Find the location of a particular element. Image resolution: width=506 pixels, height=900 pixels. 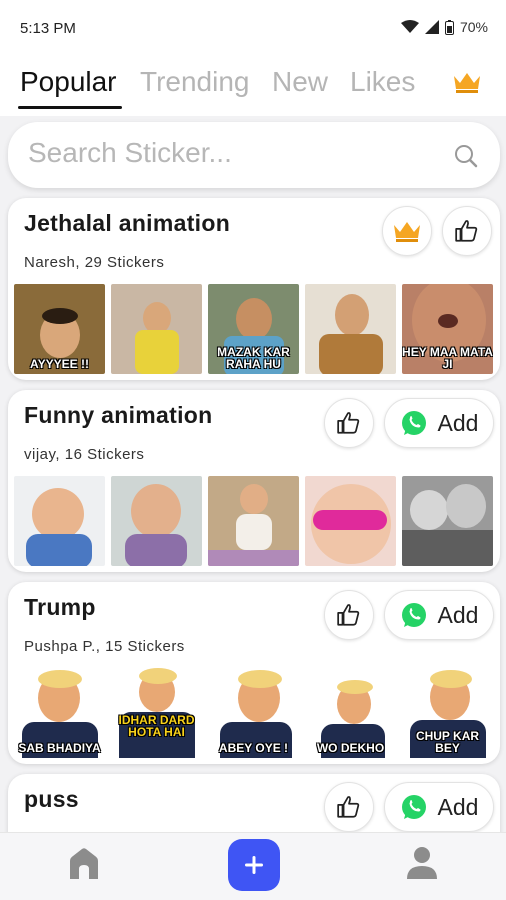

status-icons: 70% is located at coordinates (444, 27).